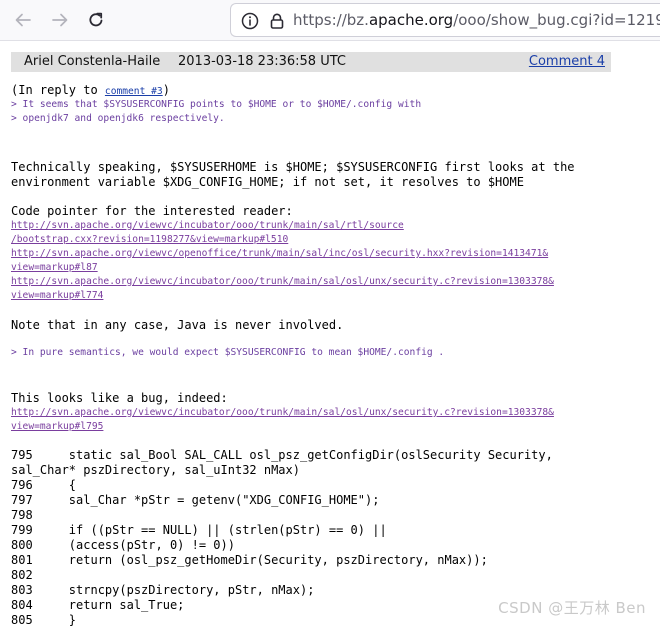 The height and width of the screenshot is (630, 660). Describe the element at coordinates (572, 608) in the screenshot. I see `watermark: CSDN @王万林 Ben` at that location.